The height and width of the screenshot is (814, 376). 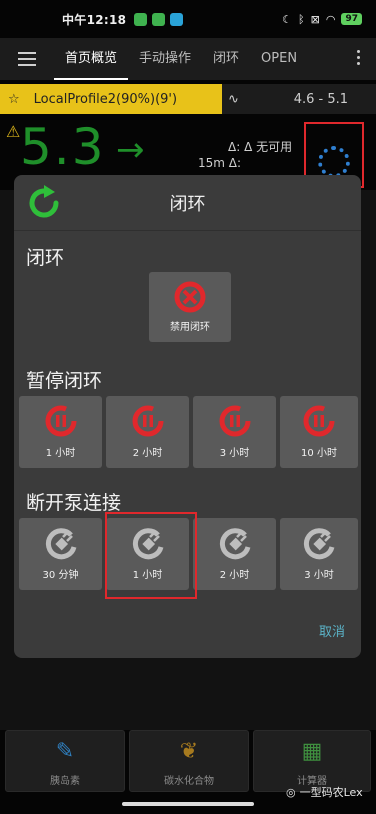 What do you see at coordinates (94, 19) in the screenshot?
I see `status-time: 中午12:18` at bounding box center [94, 19].